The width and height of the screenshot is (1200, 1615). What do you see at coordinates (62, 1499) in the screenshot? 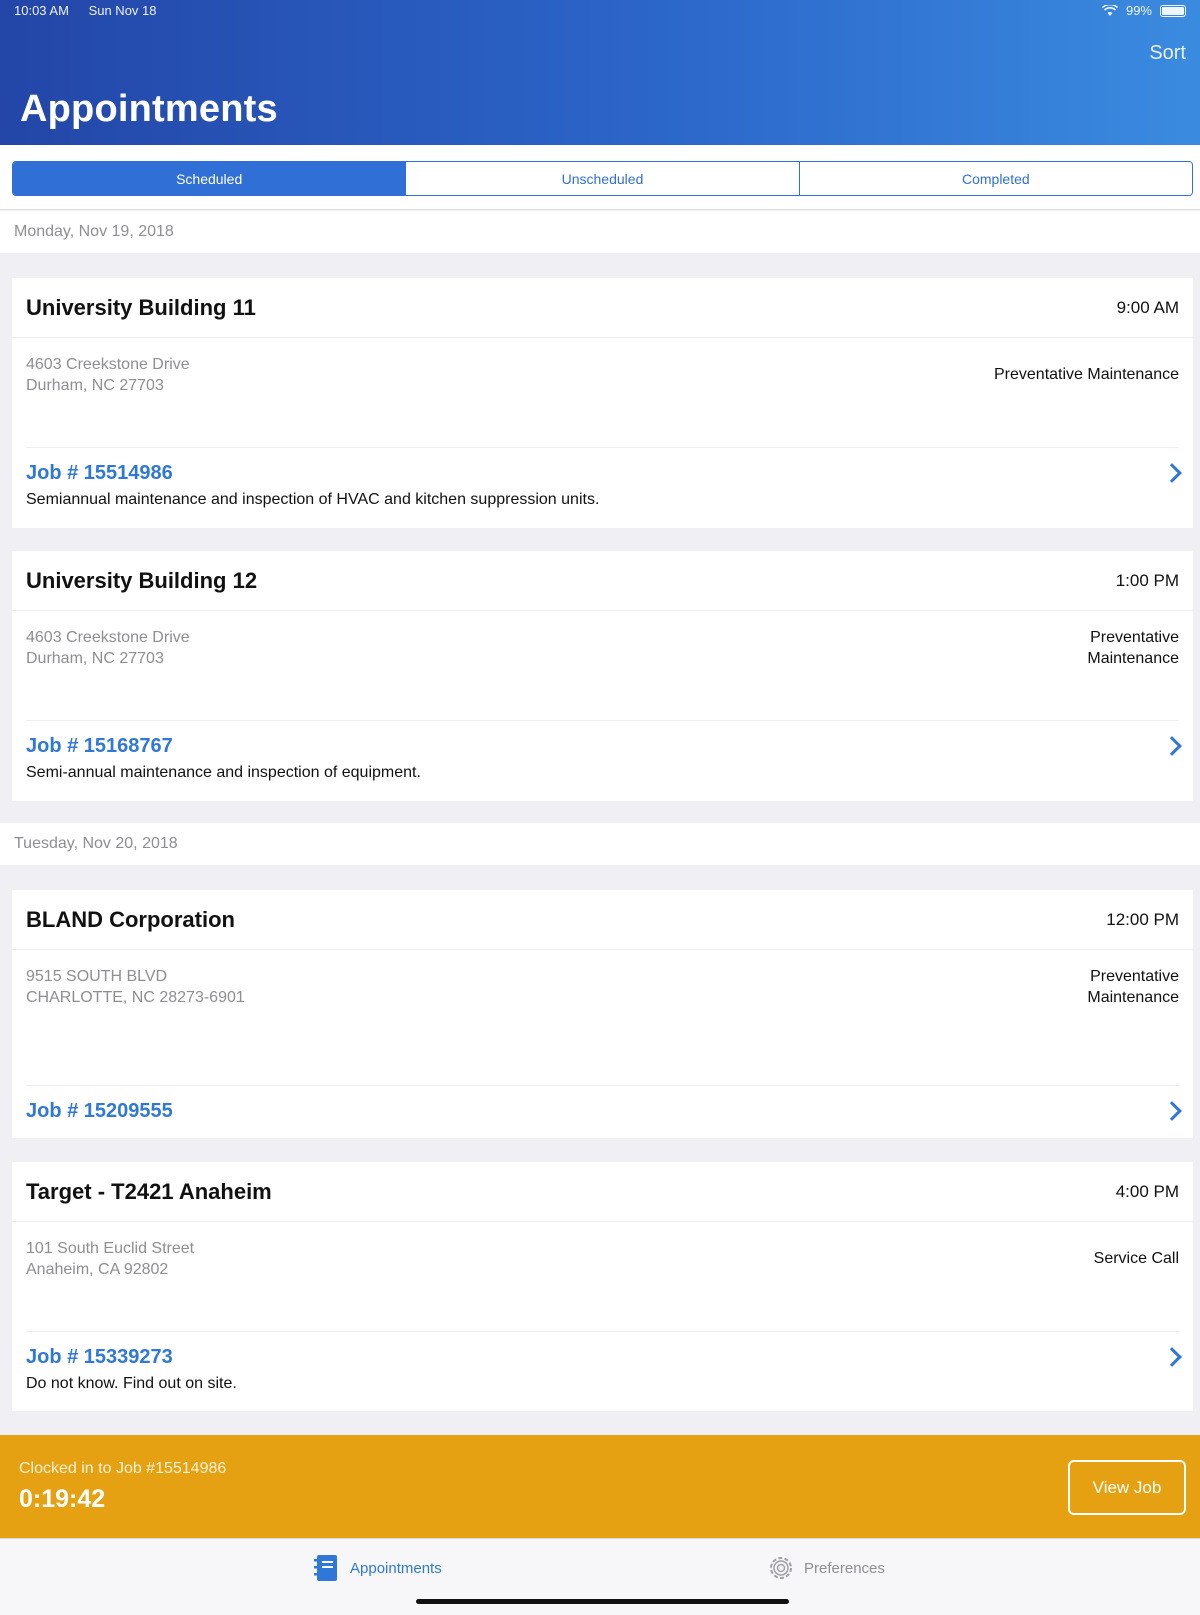
I see `elapsed-timer: 0:19:42` at bounding box center [62, 1499].